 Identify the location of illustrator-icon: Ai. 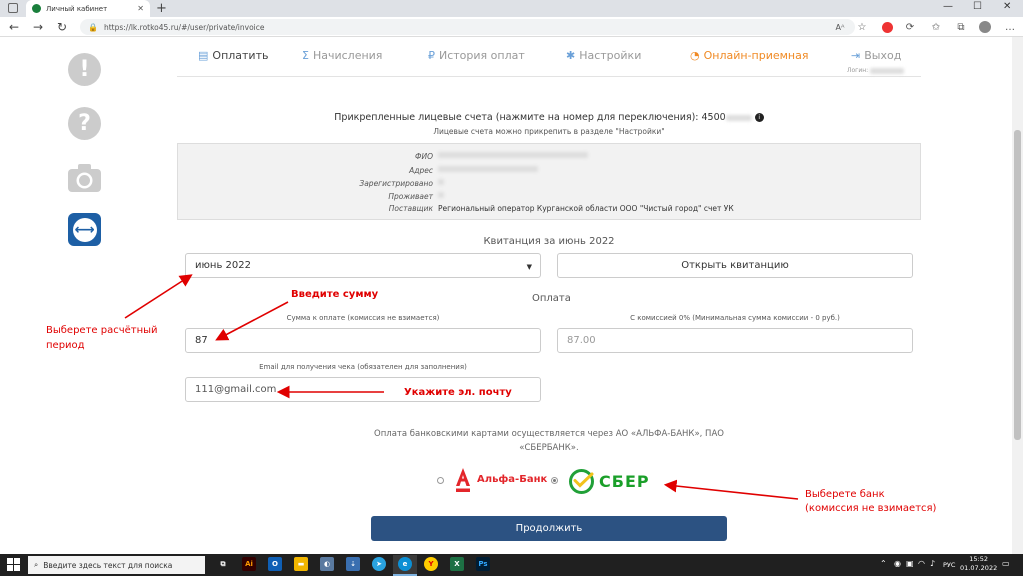
(249, 564).